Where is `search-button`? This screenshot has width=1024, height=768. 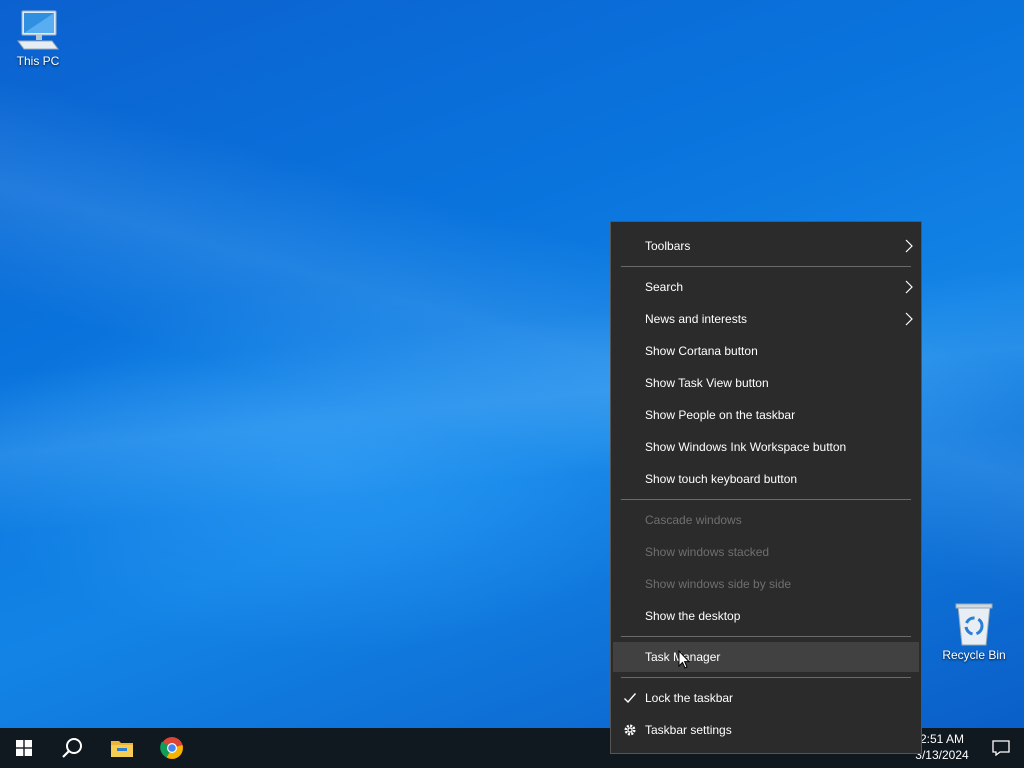
search-button is located at coordinates (72, 748).